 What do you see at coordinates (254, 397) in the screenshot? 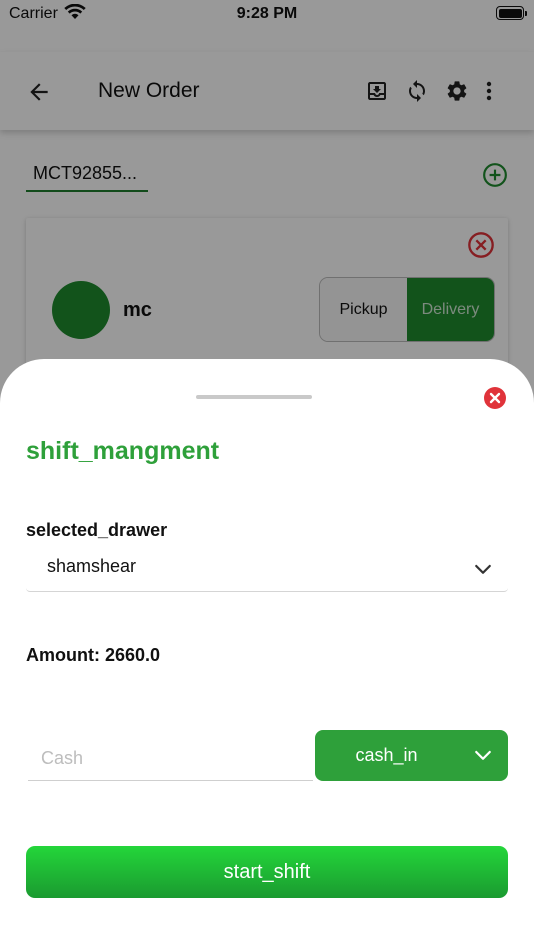
I see `sheet-drag-handle` at bounding box center [254, 397].